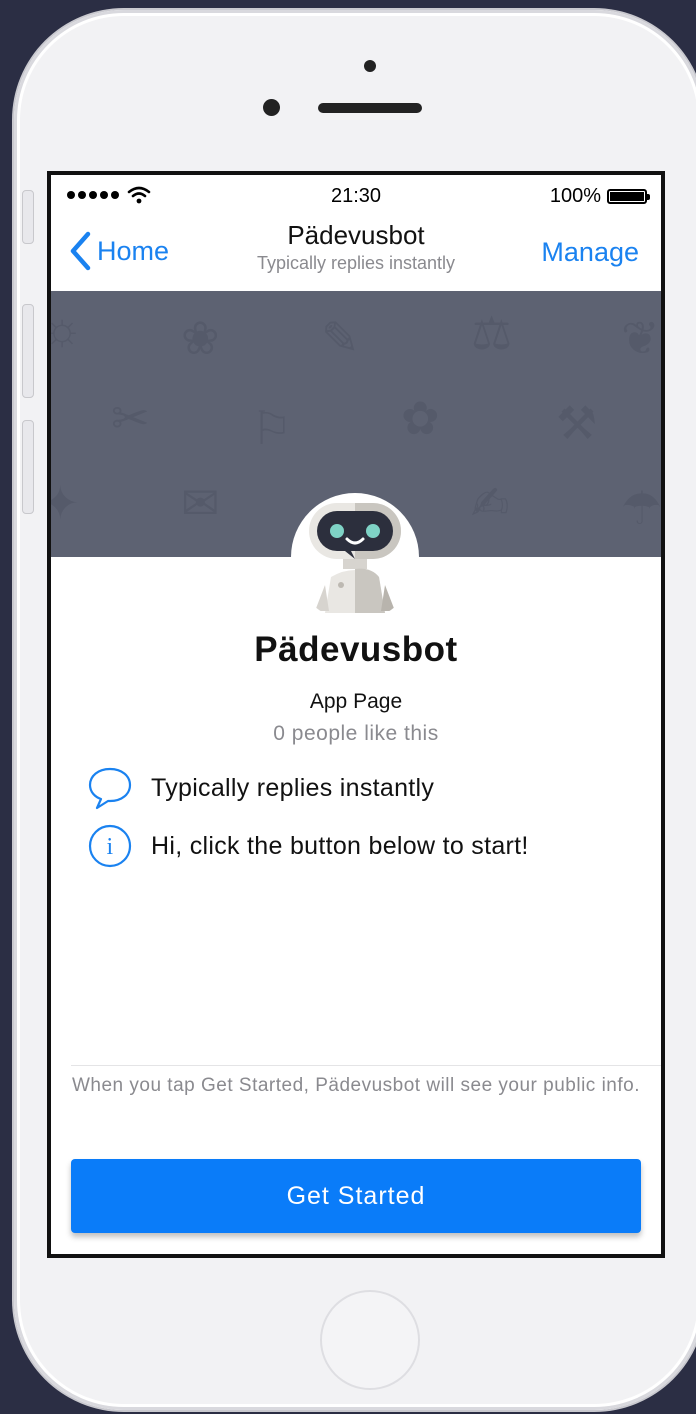 This screenshot has width=696, height=1414. What do you see at coordinates (366, 1065) in the screenshot?
I see `divider` at bounding box center [366, 1065].